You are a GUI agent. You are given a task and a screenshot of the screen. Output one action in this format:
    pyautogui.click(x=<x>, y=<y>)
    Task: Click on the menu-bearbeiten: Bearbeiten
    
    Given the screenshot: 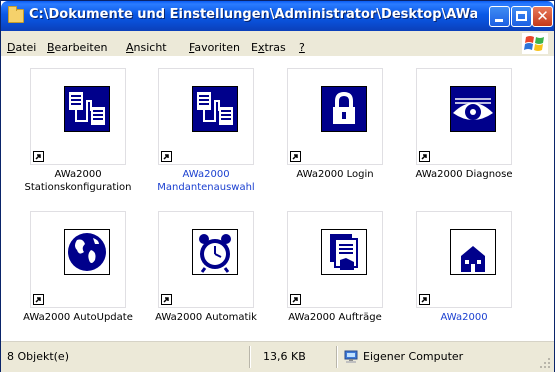 What is the action you would take?
    pyautogui.click(x=77, y=47)
    